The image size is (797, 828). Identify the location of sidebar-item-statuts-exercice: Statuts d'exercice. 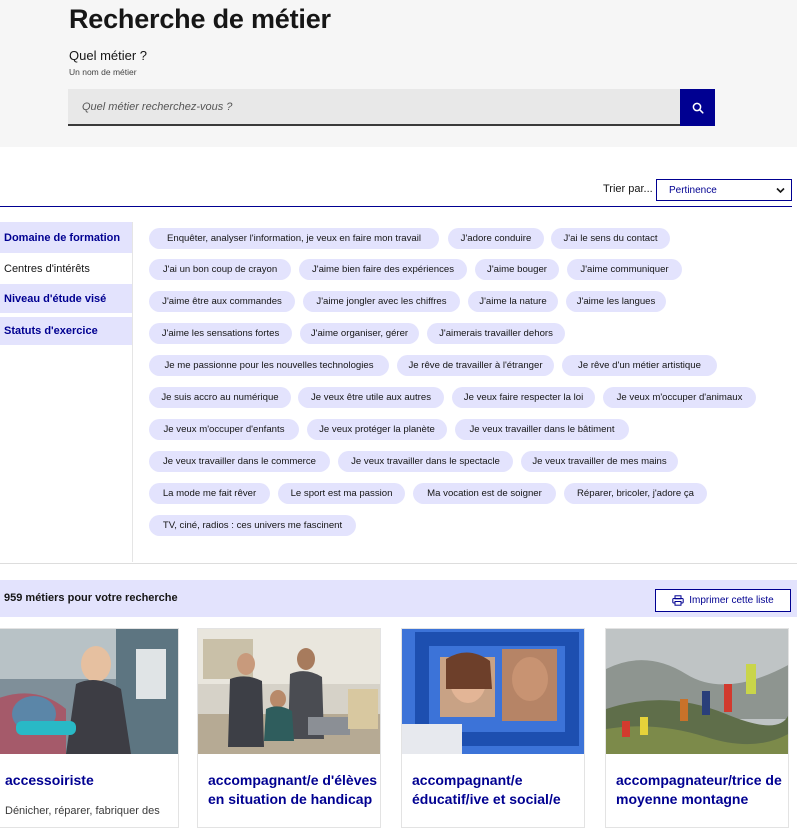
(66, 331).